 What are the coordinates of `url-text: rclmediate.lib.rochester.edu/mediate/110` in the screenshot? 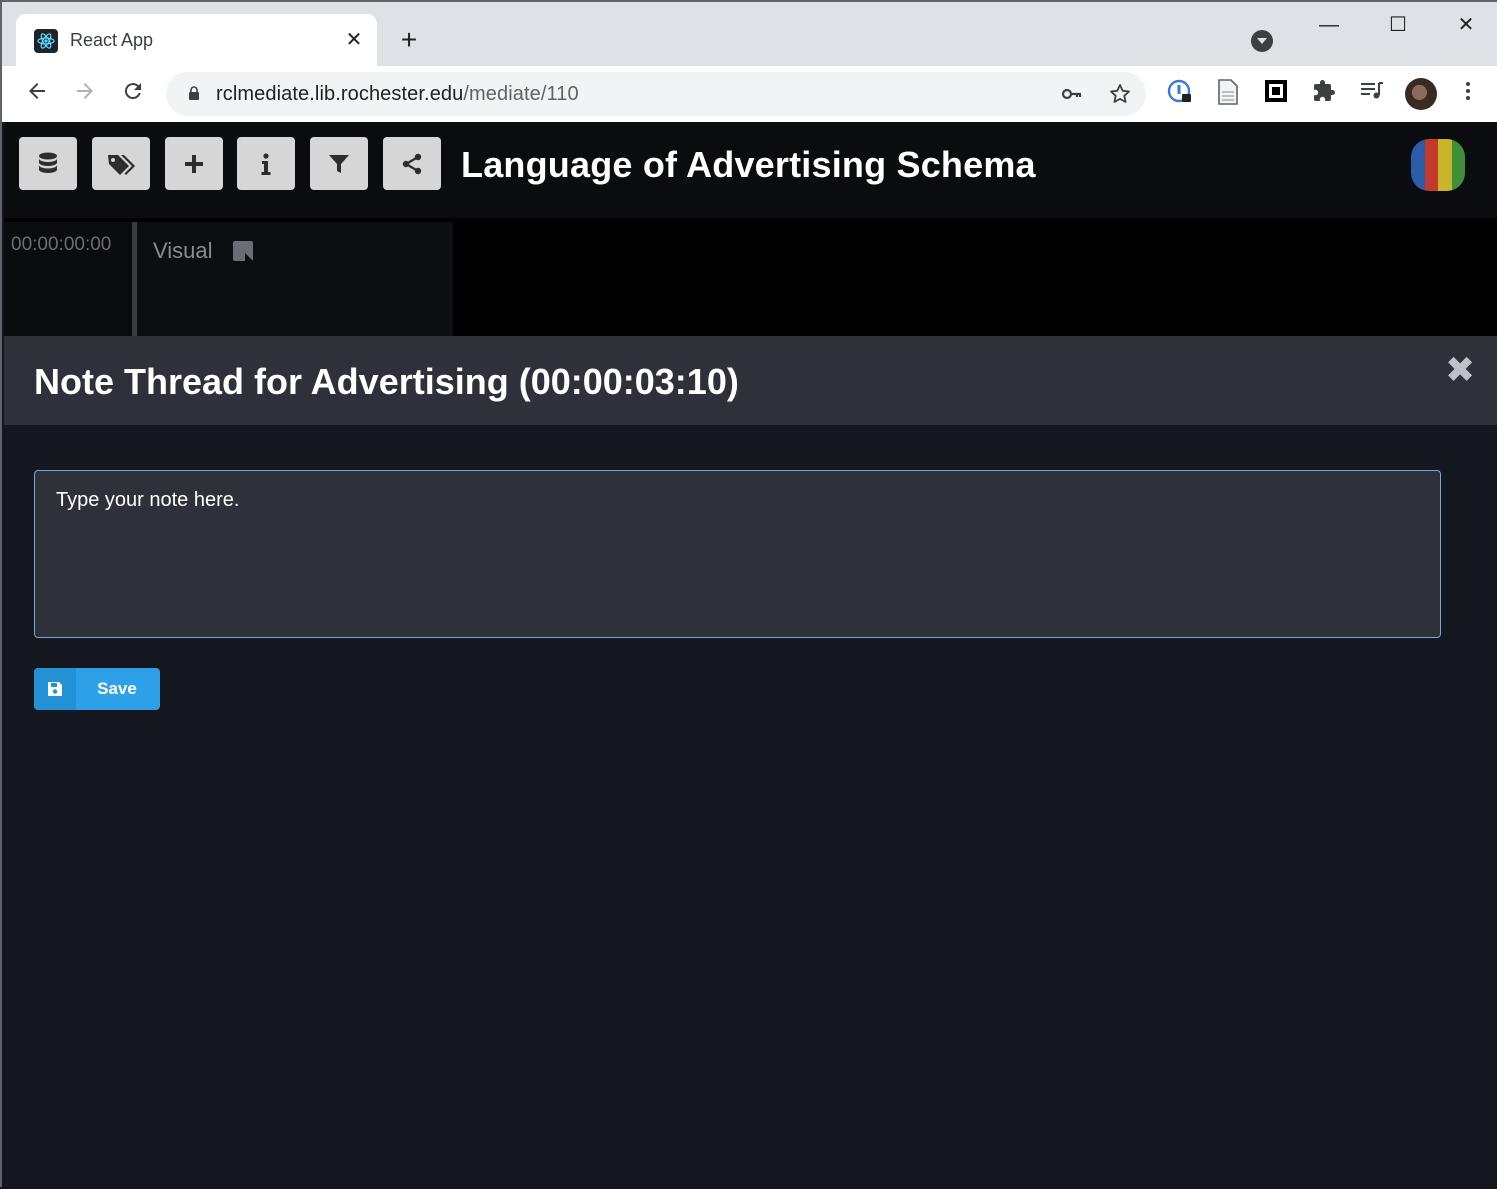 It's located at (397, 94).